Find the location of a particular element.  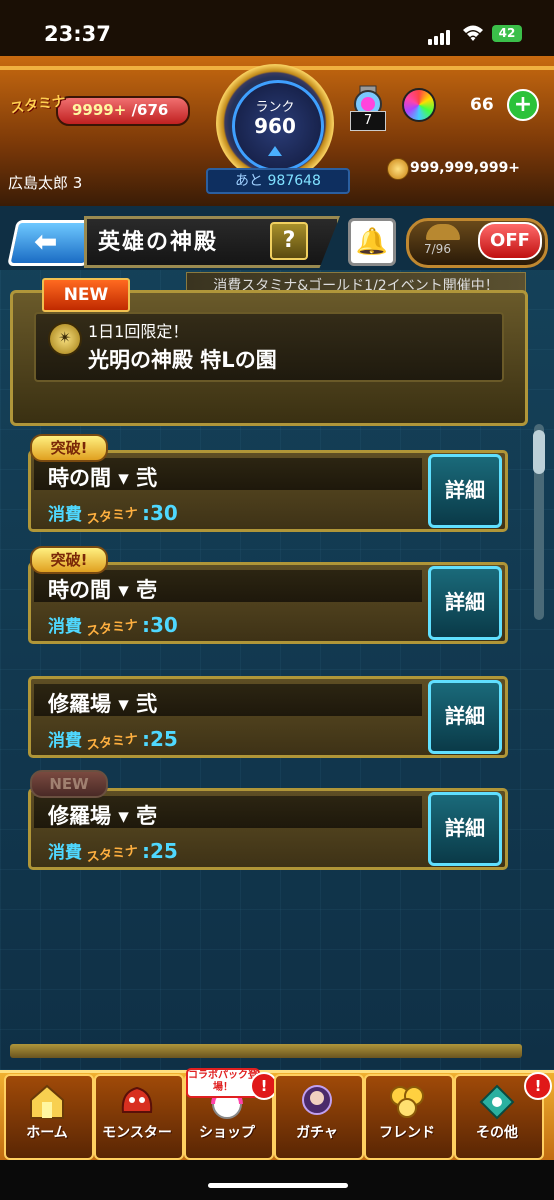

exp-remaining-label: あと is located at coordinates (249, 181).